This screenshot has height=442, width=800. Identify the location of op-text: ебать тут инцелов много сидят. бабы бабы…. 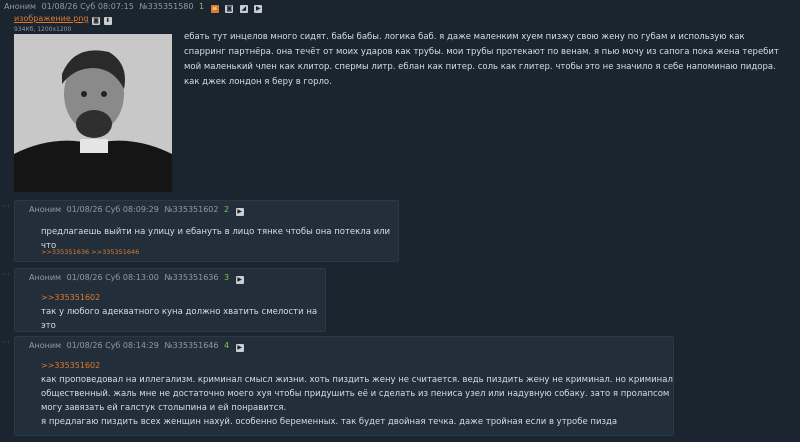
(481, 59).